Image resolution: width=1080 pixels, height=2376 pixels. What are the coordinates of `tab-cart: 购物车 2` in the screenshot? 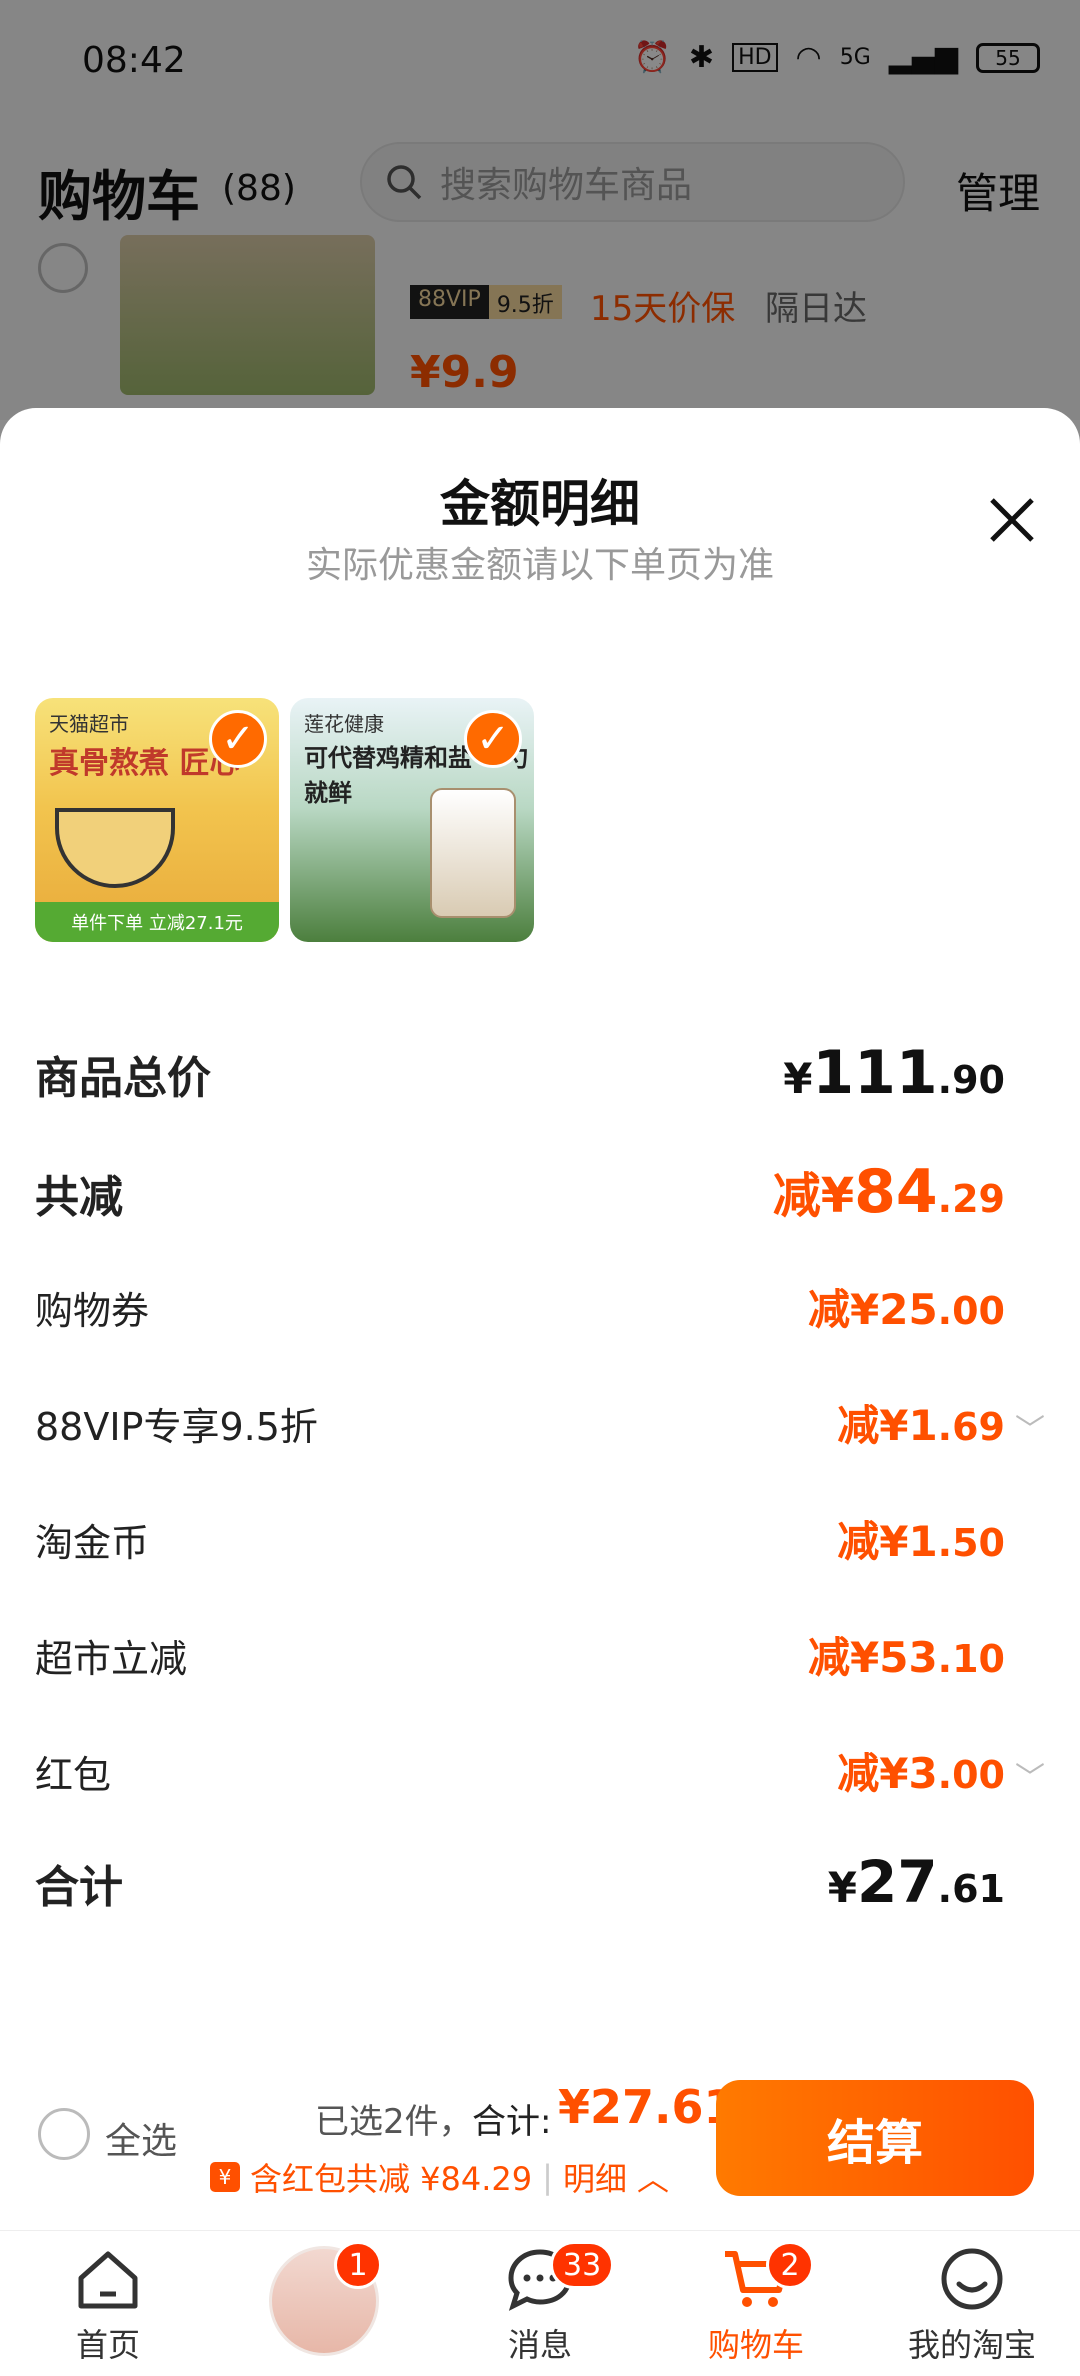 It's located at (756, 2303).